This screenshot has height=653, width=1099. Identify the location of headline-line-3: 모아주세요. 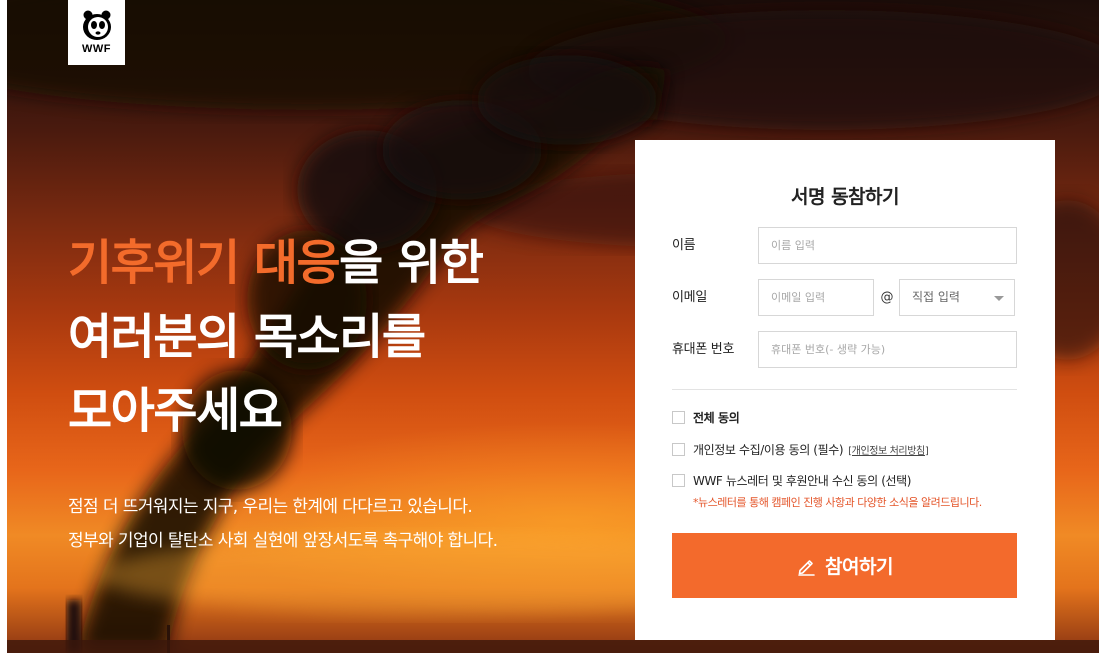
(175, 411).